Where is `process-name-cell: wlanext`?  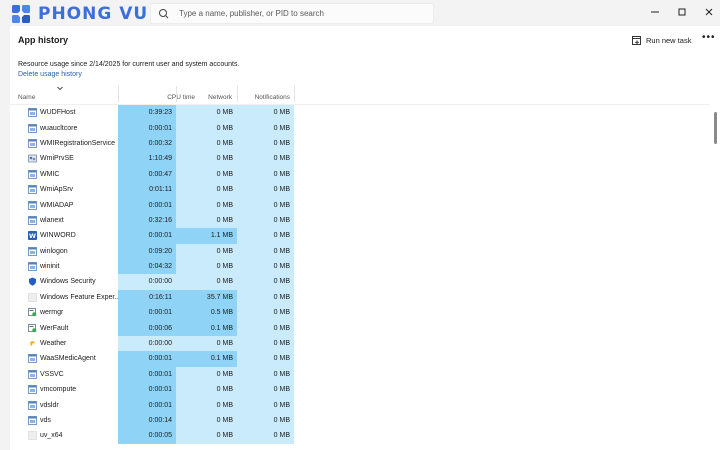
process-name-cell: wlanext is located at coordinates (73, 220).